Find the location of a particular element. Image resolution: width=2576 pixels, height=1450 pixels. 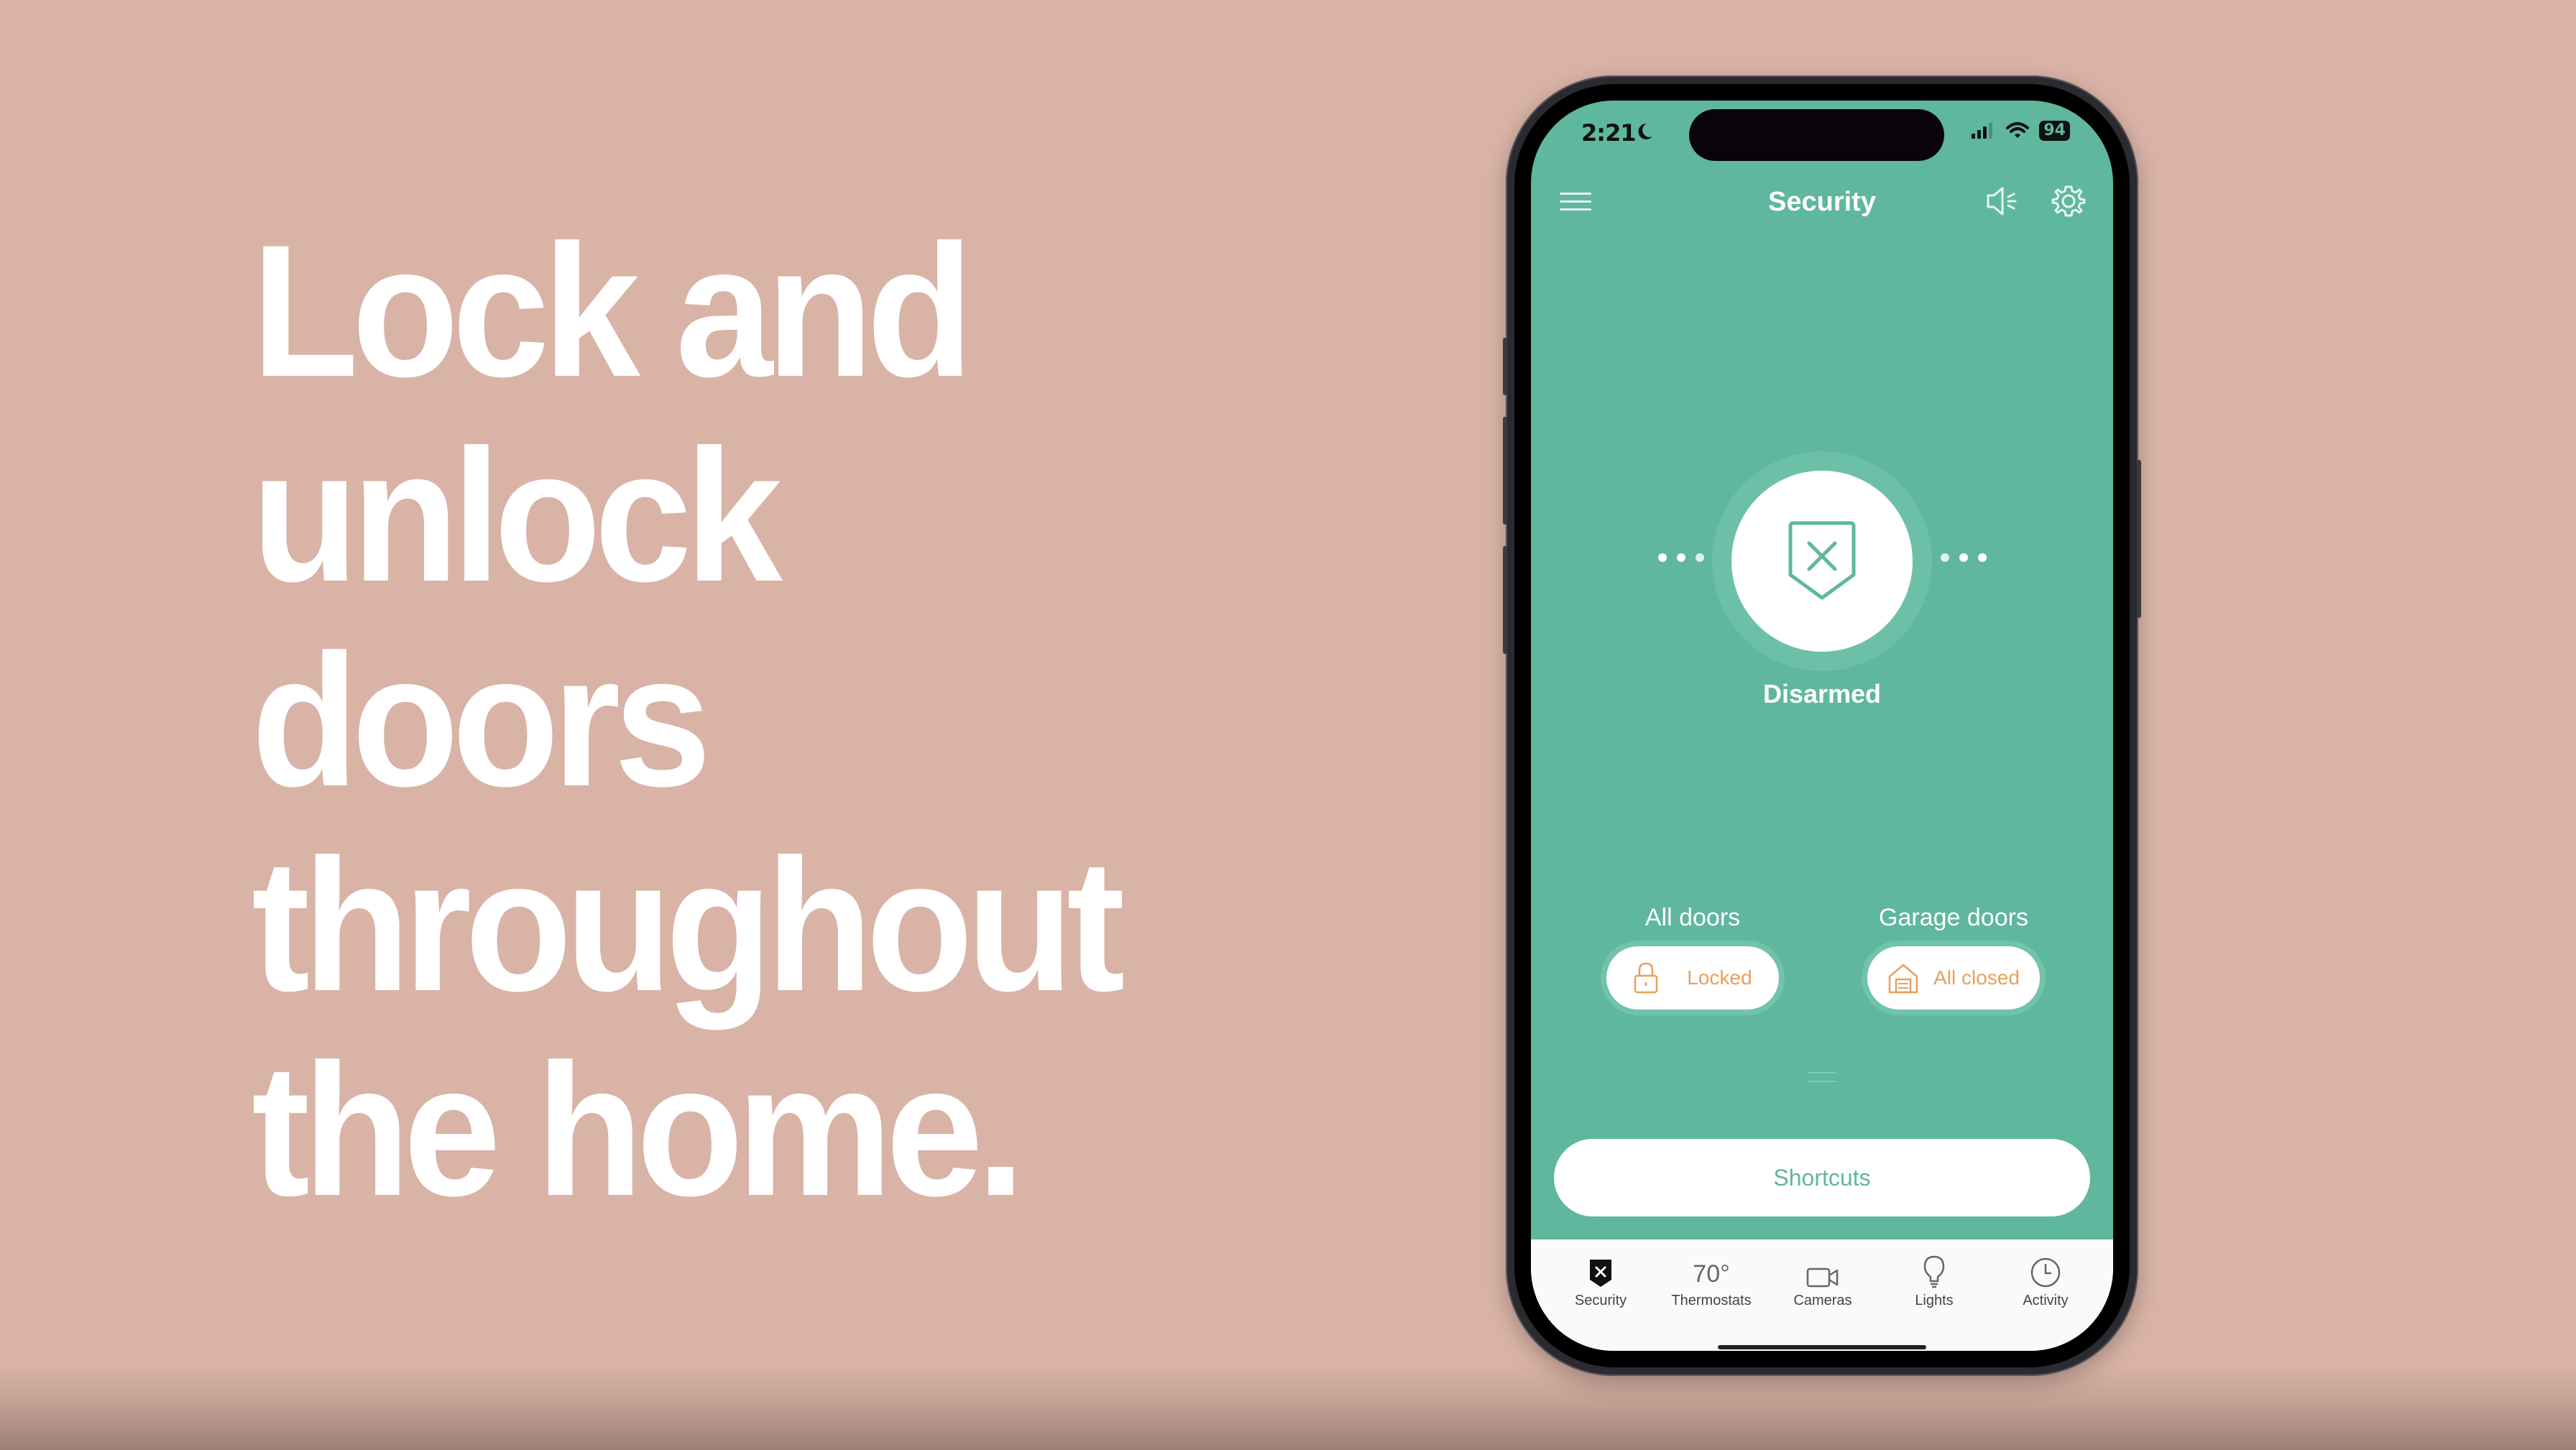

tab-label: Thermostats is located at coordinates (1711, 1300).